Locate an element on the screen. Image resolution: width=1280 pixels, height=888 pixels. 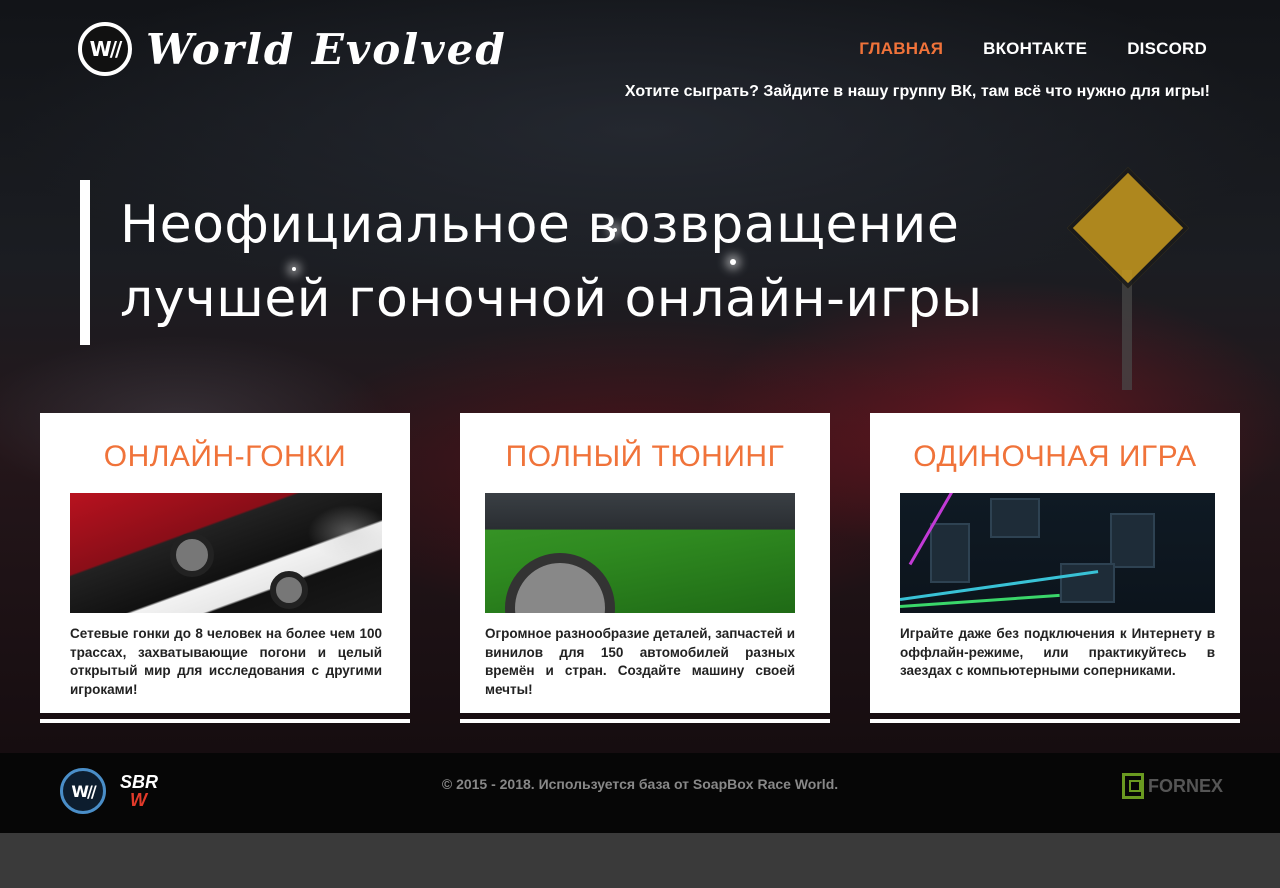
hero-title-line-2: лучшей гоночной онлайн-игры is located at coordinates (551, 299).